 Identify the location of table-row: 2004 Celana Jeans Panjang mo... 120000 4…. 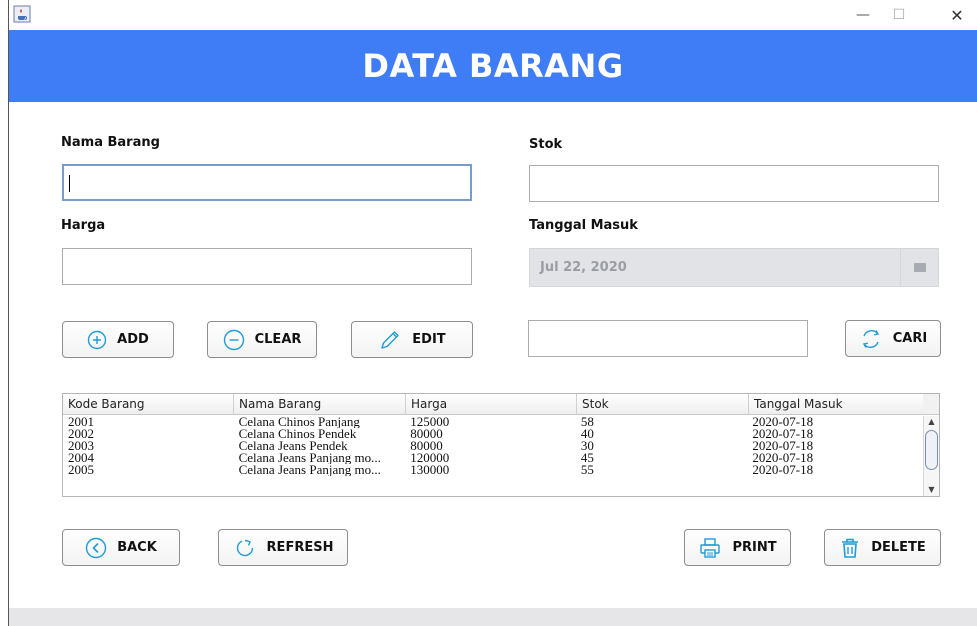
(493, 458).